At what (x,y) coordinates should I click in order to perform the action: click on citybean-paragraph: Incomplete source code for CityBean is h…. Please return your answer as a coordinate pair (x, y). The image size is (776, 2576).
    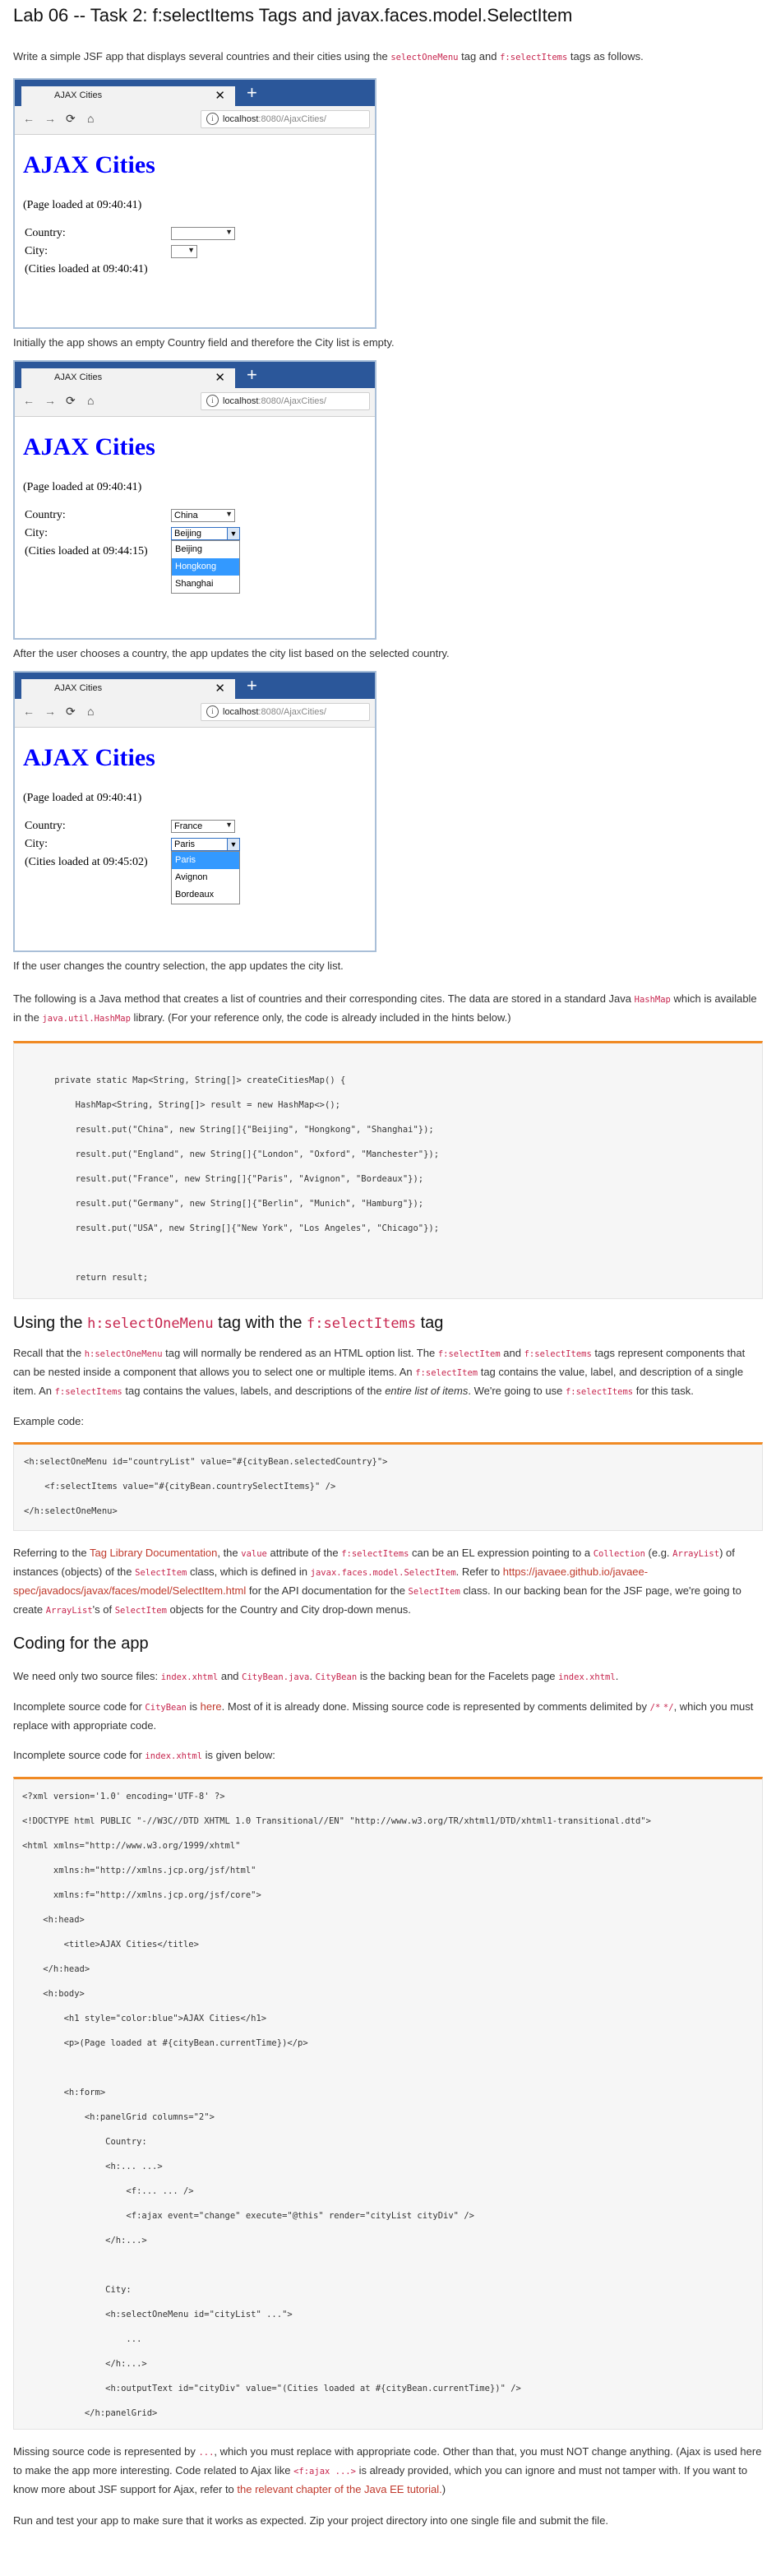
    Looking at the image, I should click on (383, 1716).